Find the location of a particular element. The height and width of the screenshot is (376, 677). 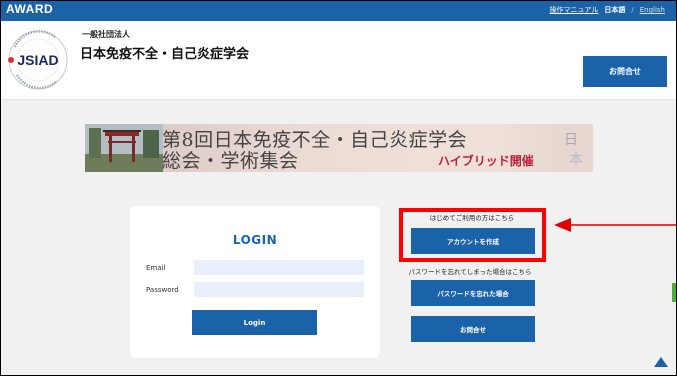

triangle-up-icon is located at coordinates (661, 362).